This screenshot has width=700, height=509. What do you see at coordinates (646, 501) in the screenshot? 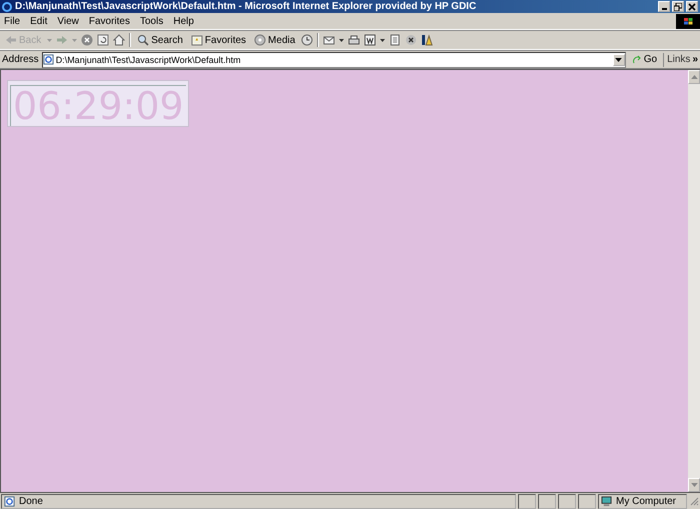
I see `zone-text: My Computer` at bounding box center [646, 501].